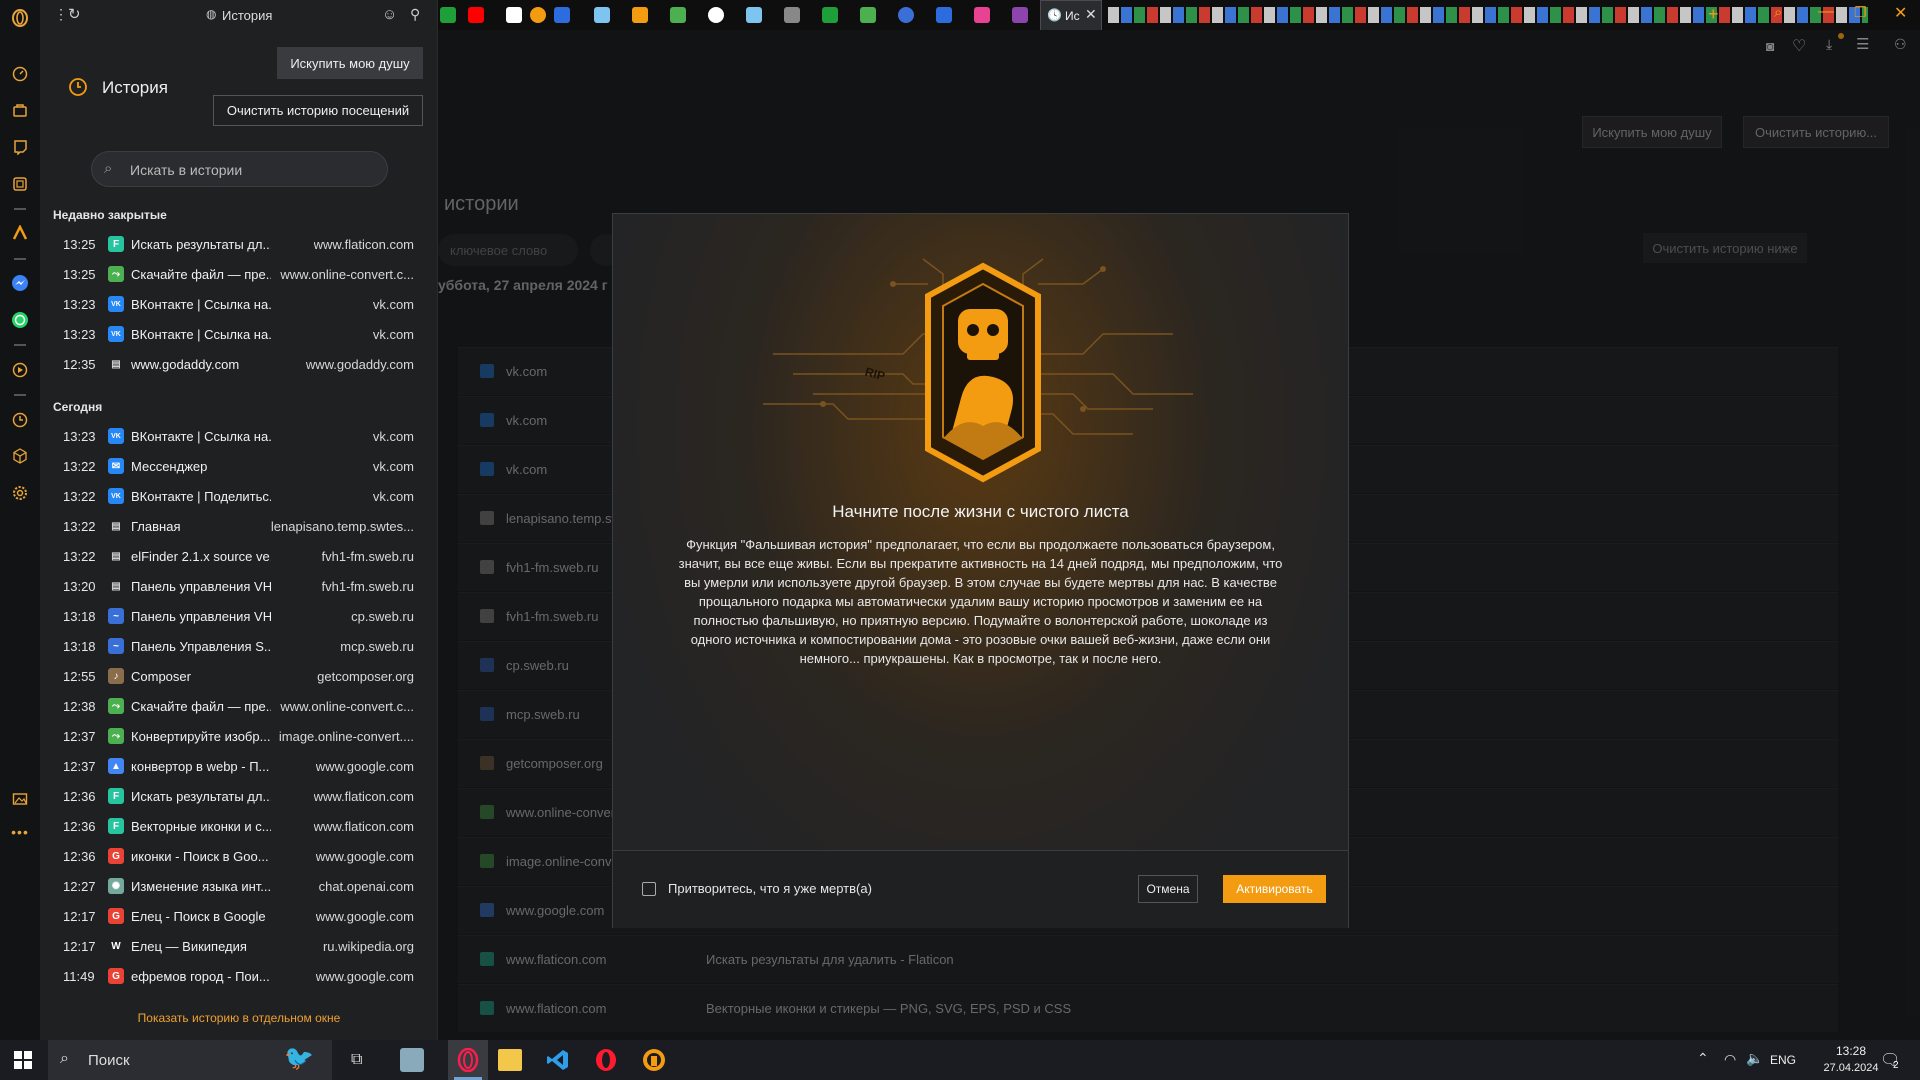  I want to click on language-indicator: ENG, so click(1783, 1060).